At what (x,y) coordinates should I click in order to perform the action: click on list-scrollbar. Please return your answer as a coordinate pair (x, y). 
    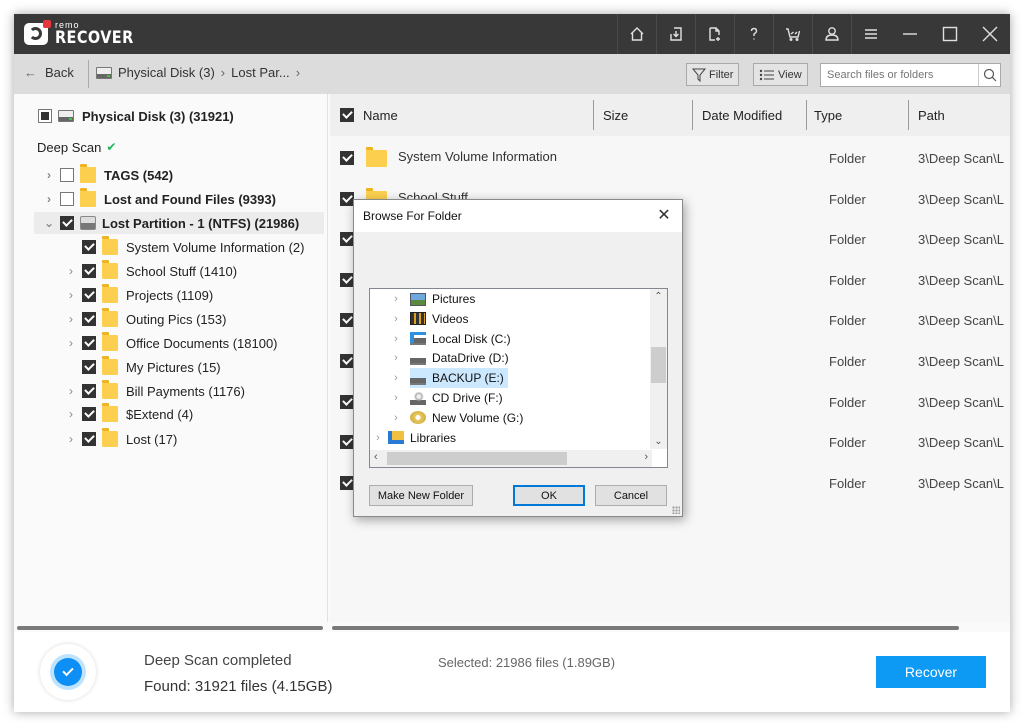
    Looking at the image, I should click on (645, 628).